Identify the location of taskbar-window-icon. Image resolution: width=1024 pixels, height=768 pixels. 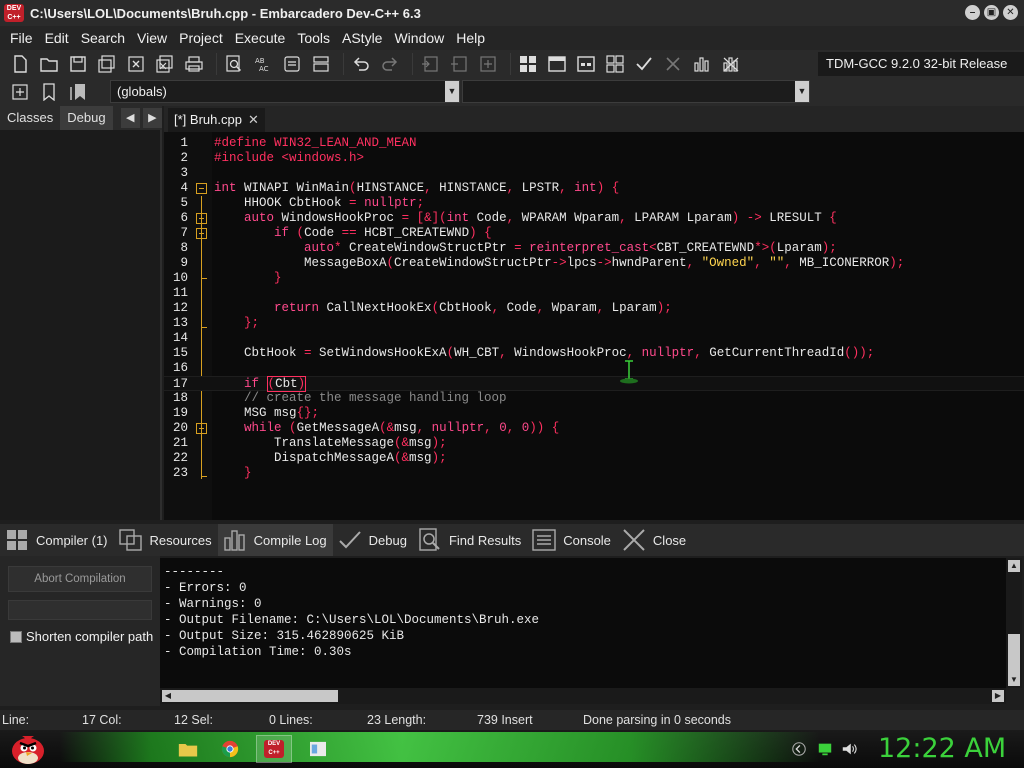
(318, 749).